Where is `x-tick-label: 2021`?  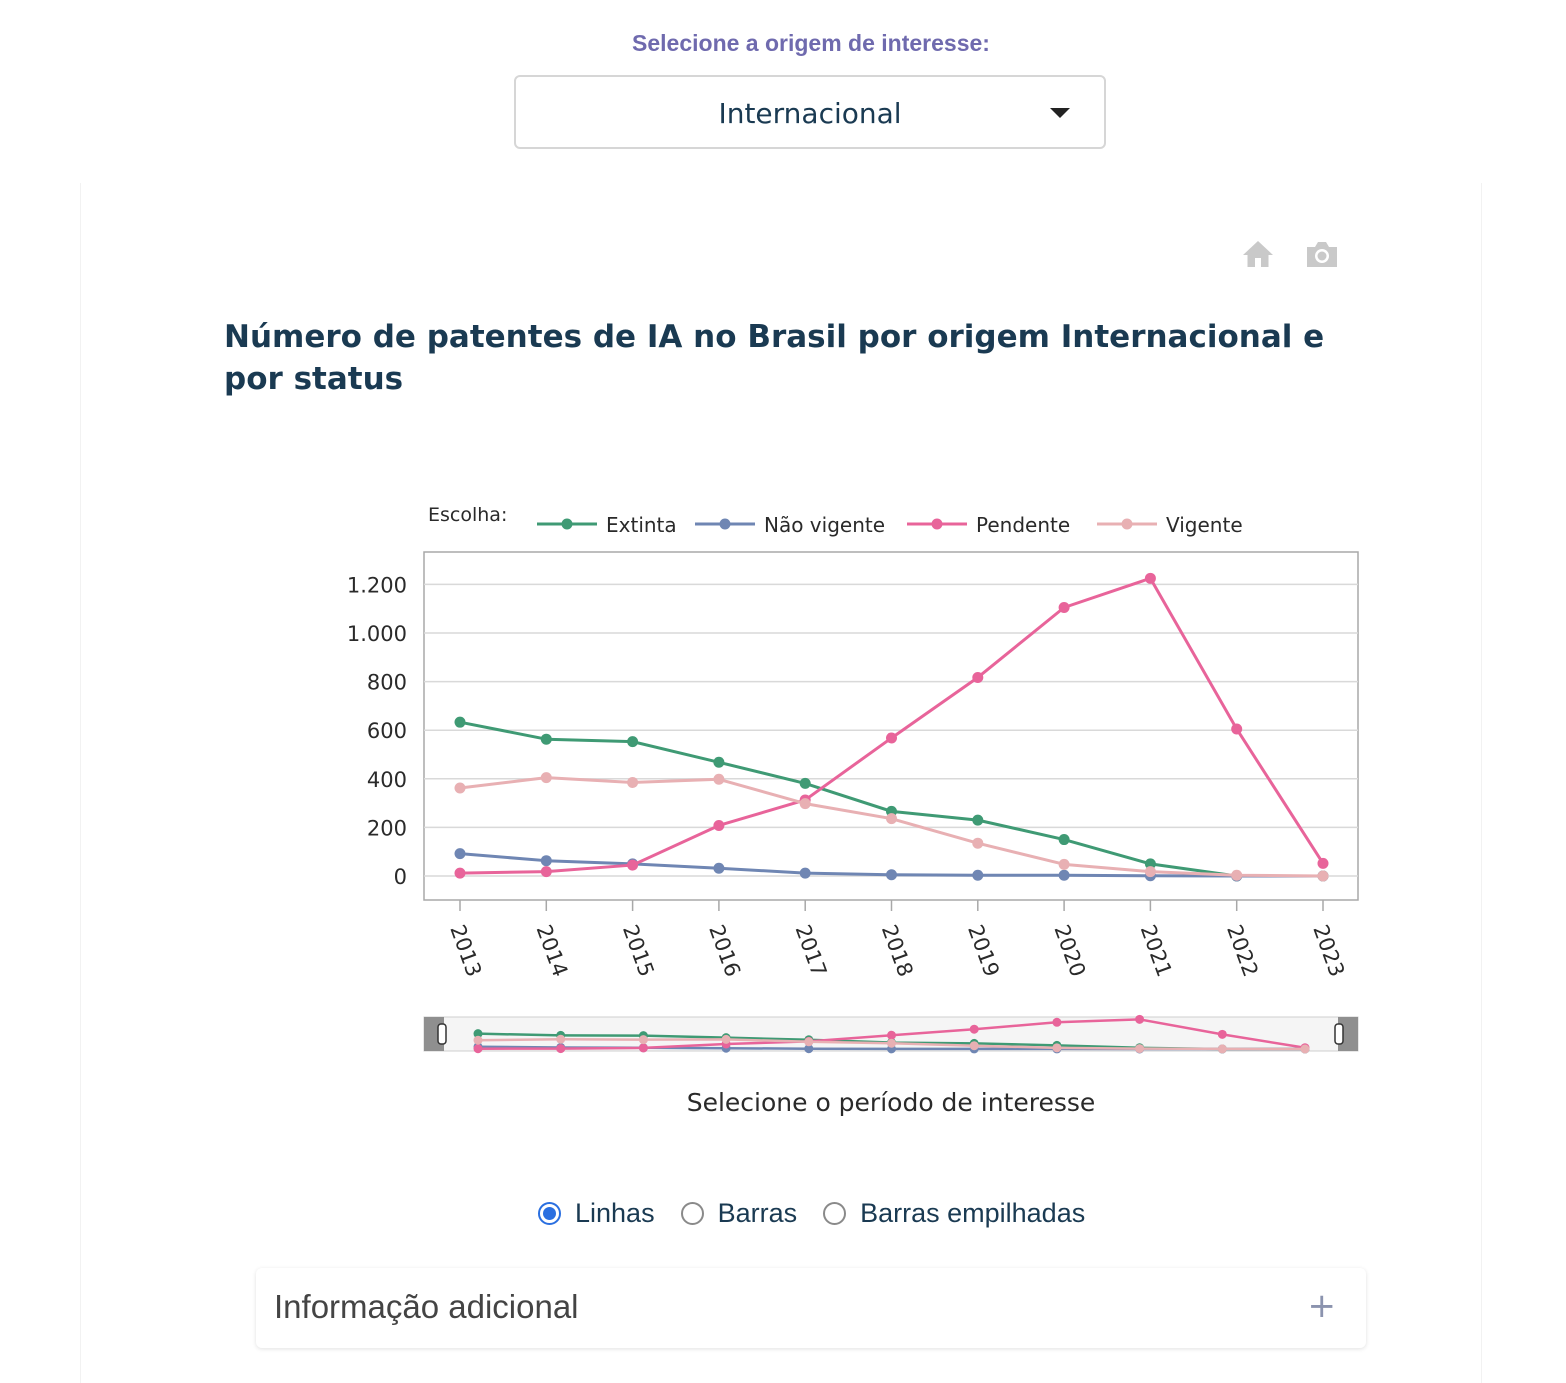 x-tick-label: 2021 is located at coordinates (1156, 951).